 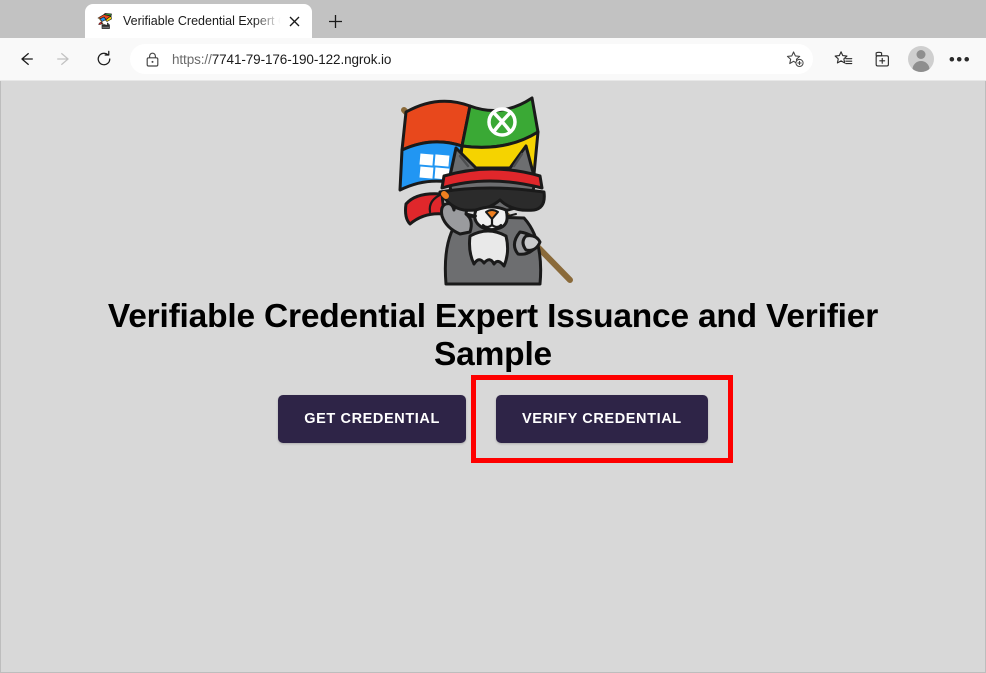 I want to click on verify-credential-wrapper: VERIFY CREDENTIAL, so click(x=601, y=419).